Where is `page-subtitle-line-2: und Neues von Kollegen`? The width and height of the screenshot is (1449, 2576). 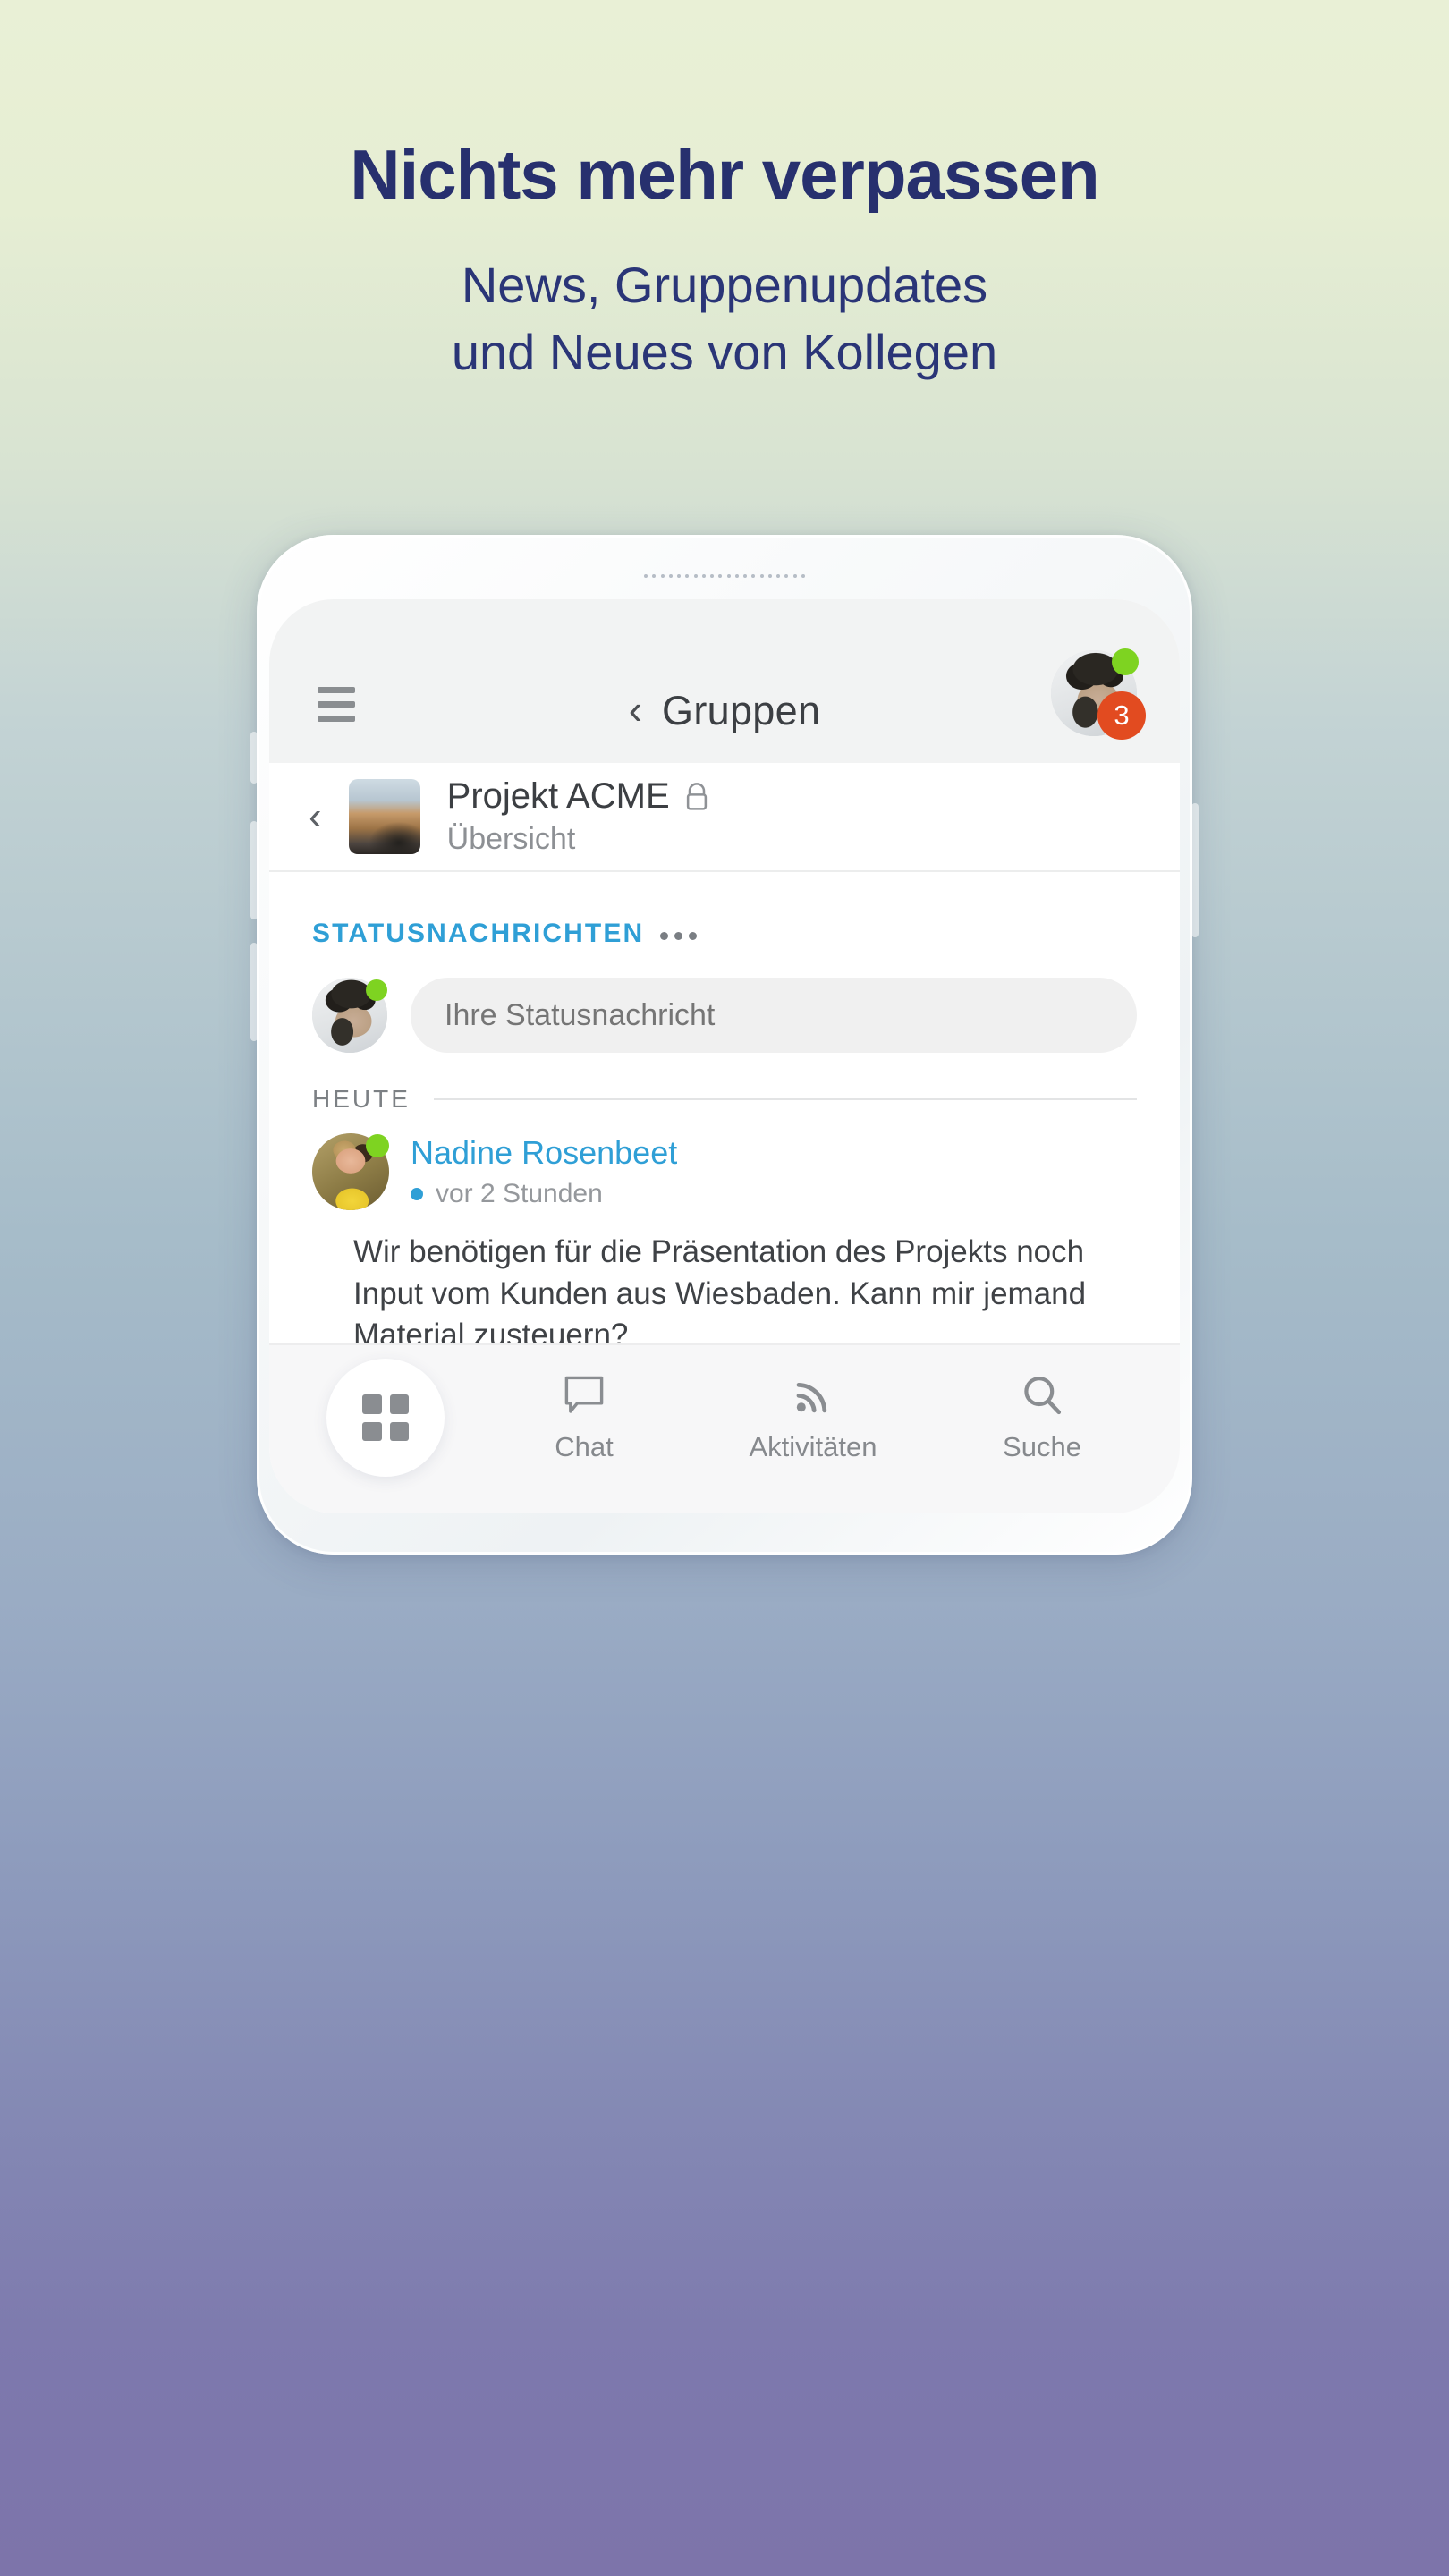 page-subtitle-line-2: und Neues von Kollegen is located at coordinates (724, 351).